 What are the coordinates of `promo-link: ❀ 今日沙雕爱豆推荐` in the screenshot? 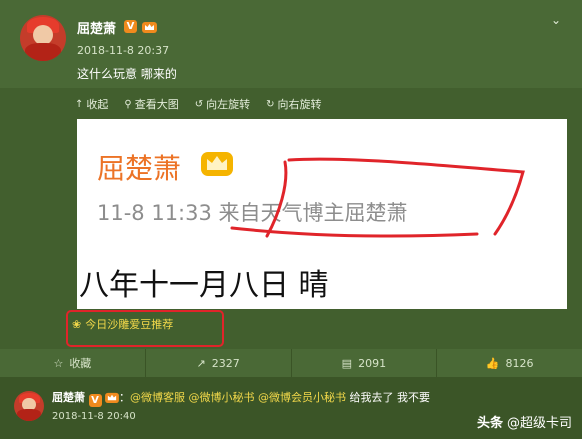 It's located at (122, 324).